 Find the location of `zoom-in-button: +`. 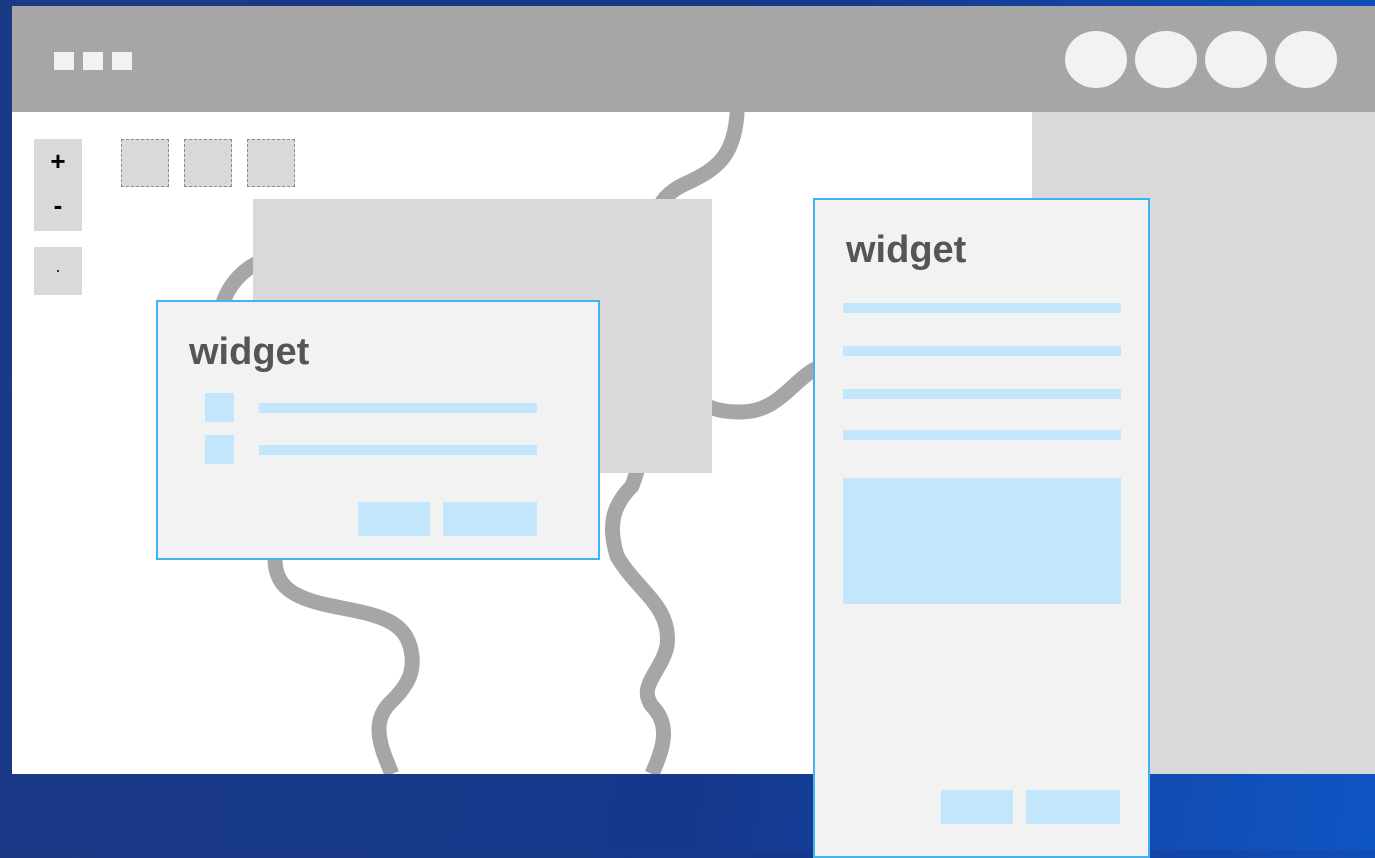

zoom-in-button: + is located at coordinates (58, 161).